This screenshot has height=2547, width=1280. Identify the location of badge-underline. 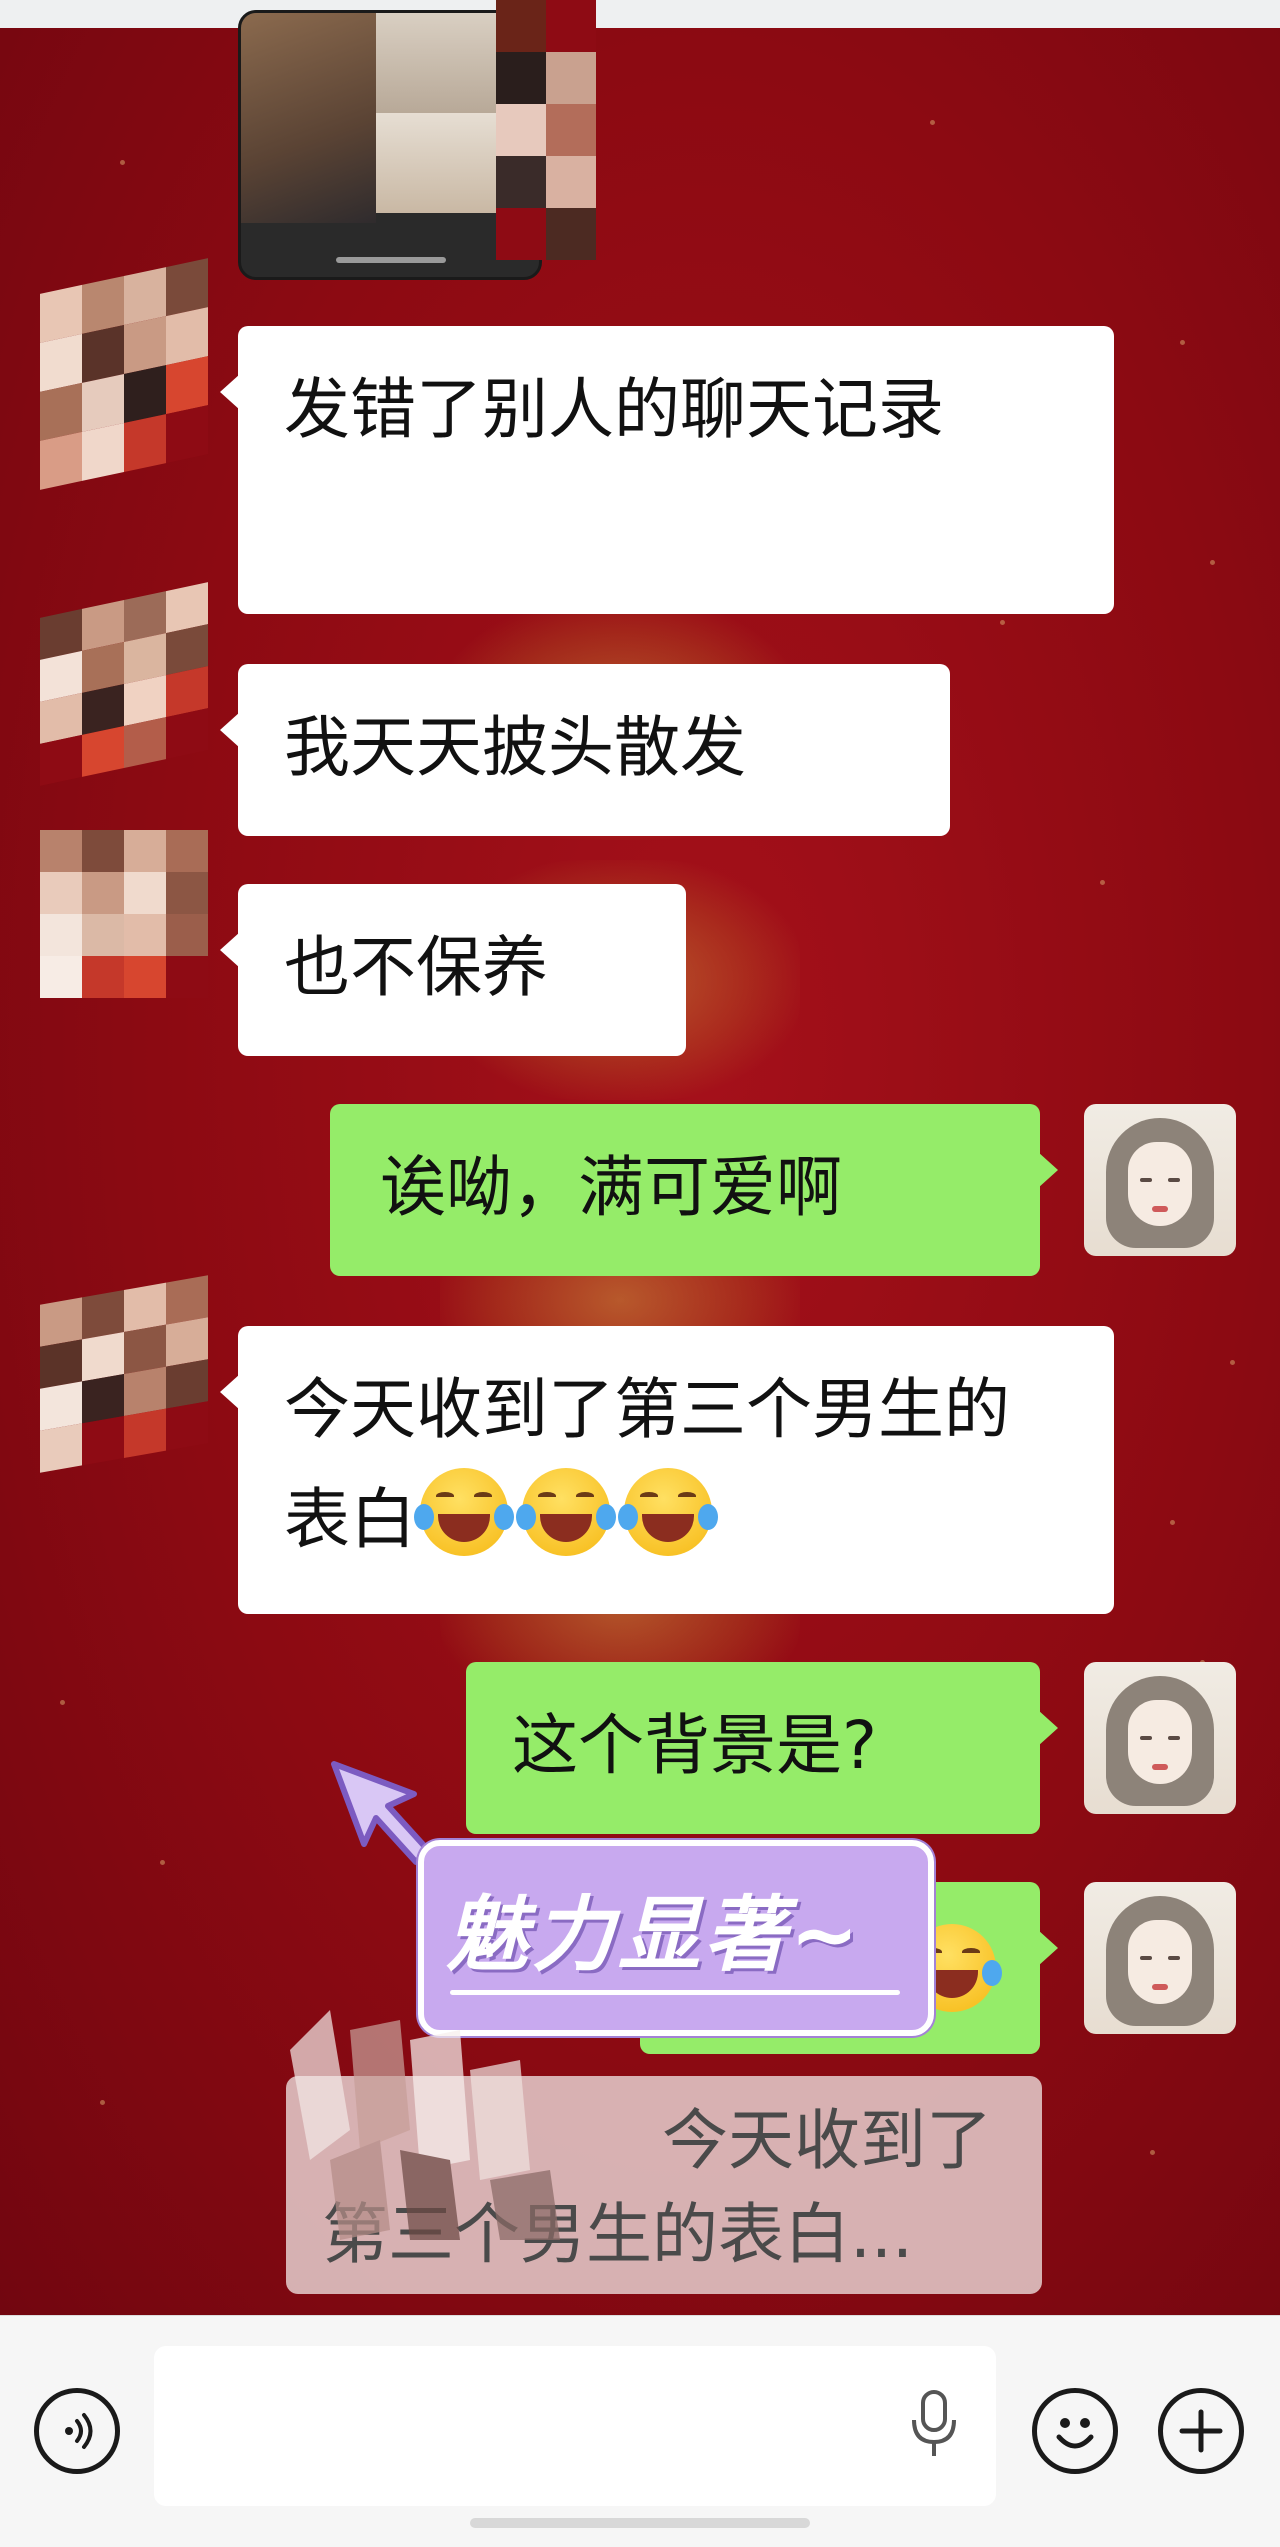
(675, 1992).